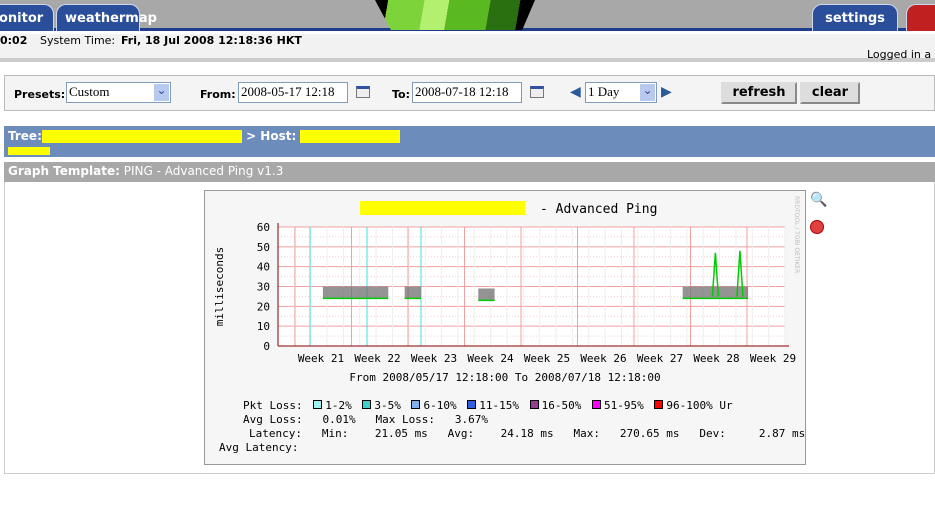 The height and width of the screenshot is (511, 935). I want to click on unknown-label: Ur, so click(726, 405).